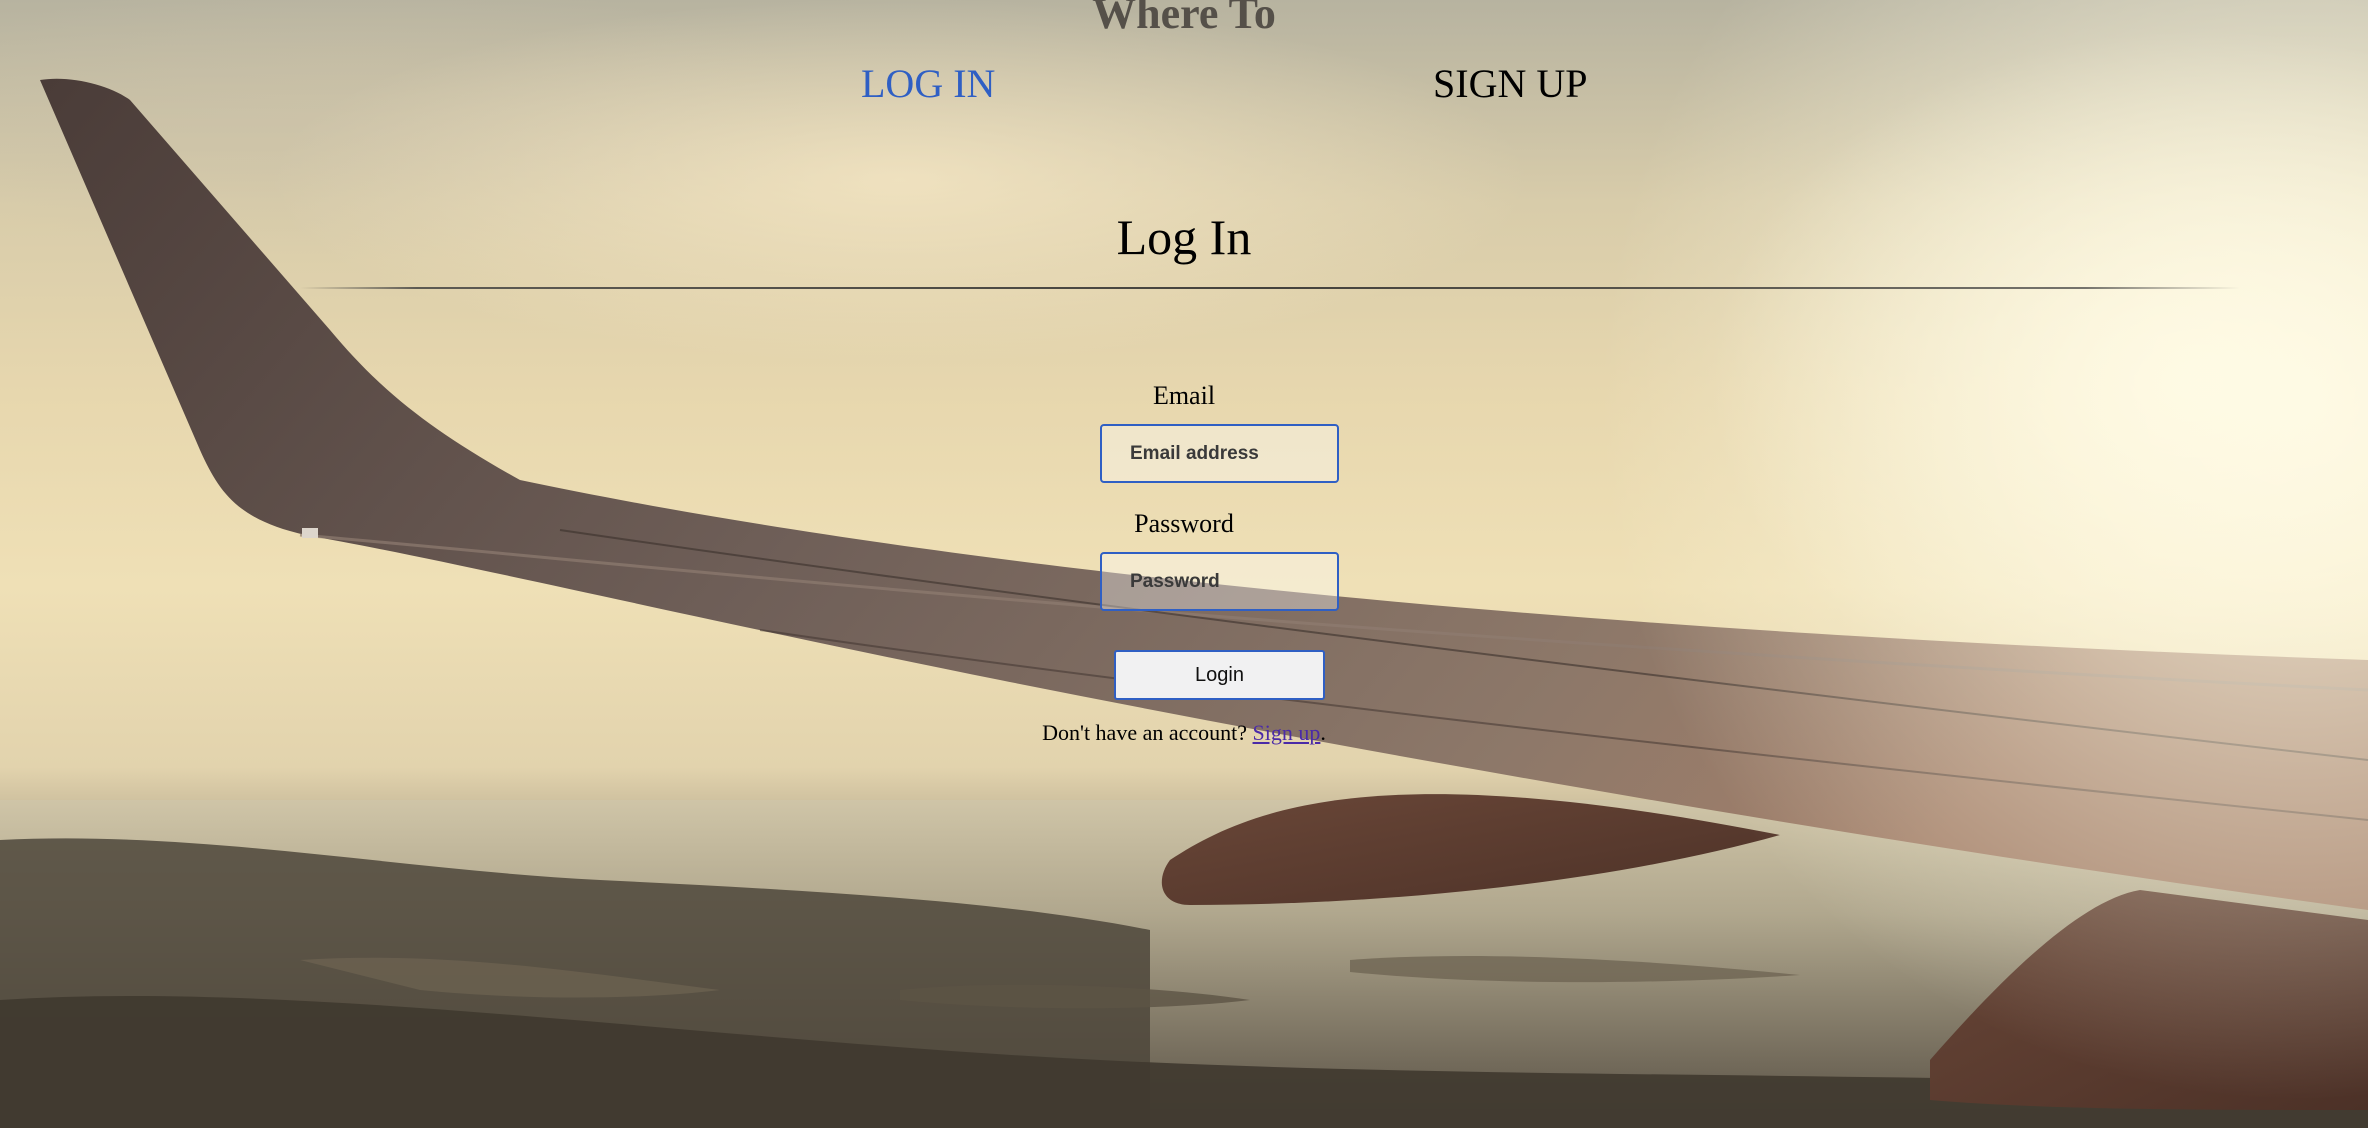 The image size is (2368, 1128). I want to click on signup-link: Sign up, so click(1287, 732).